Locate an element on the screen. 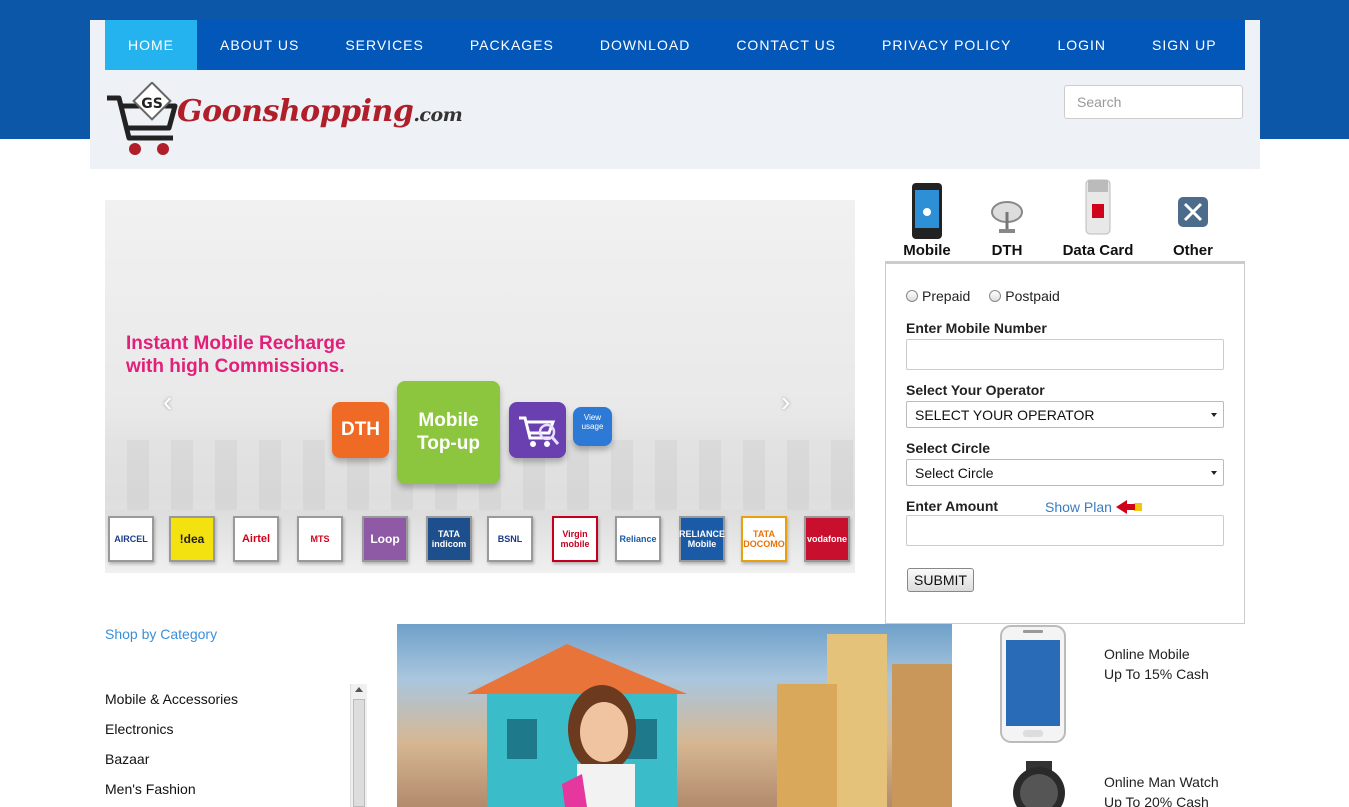 The width and height of the screenshot is (1349, 807). tab-data-card: Data Card is located at coordinates (1098, 220).